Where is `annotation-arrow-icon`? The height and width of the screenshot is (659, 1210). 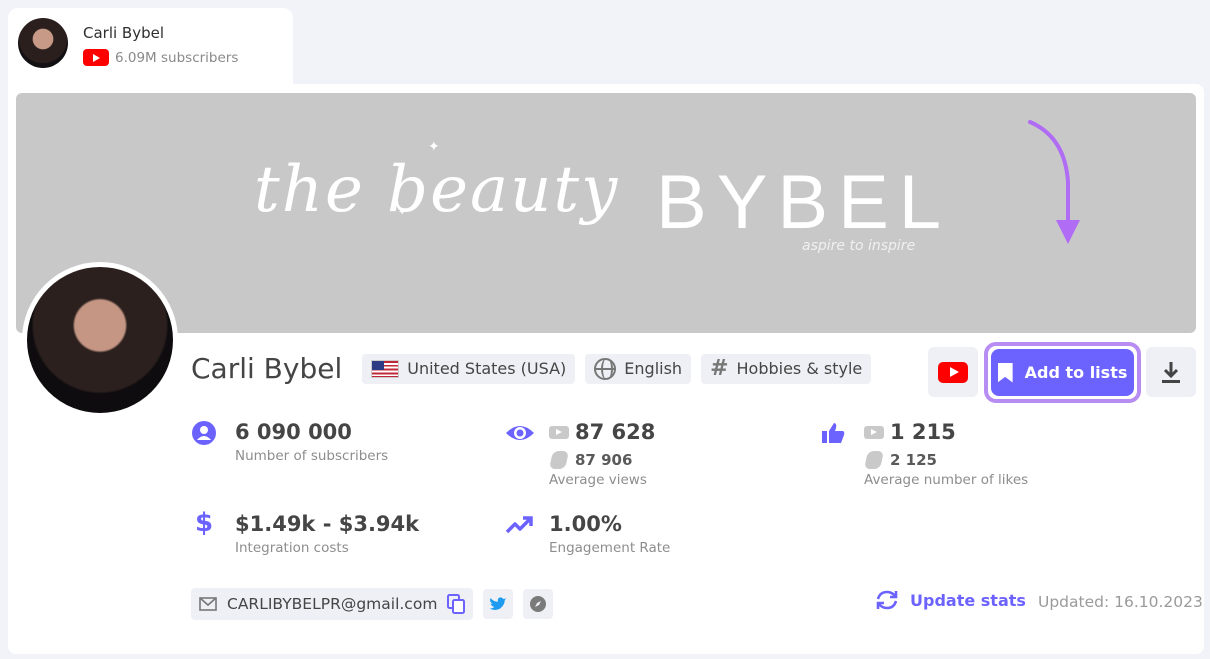 annotation-arrow-icon is located at coordinates (1054, 182).